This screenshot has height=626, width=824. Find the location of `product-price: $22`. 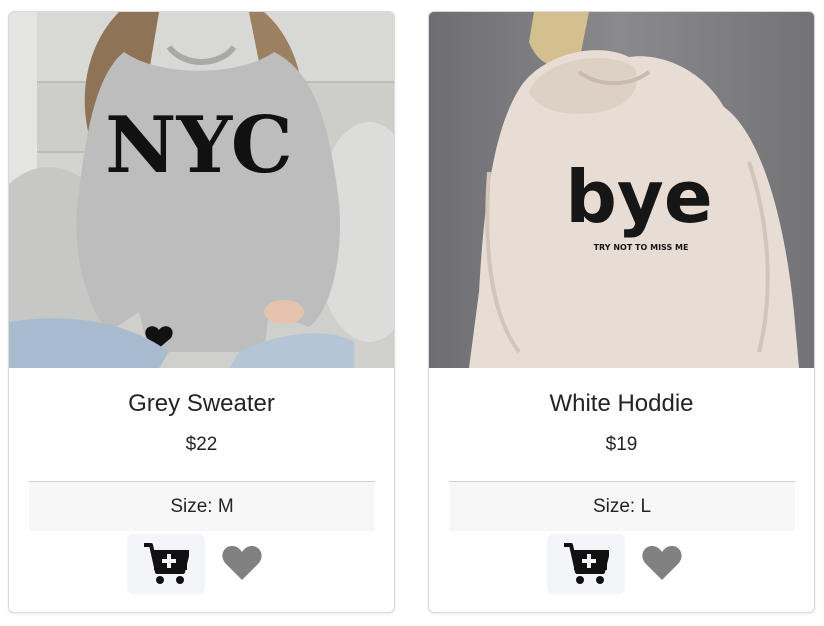

product-price: $22 is located at coordinates (201, 444).